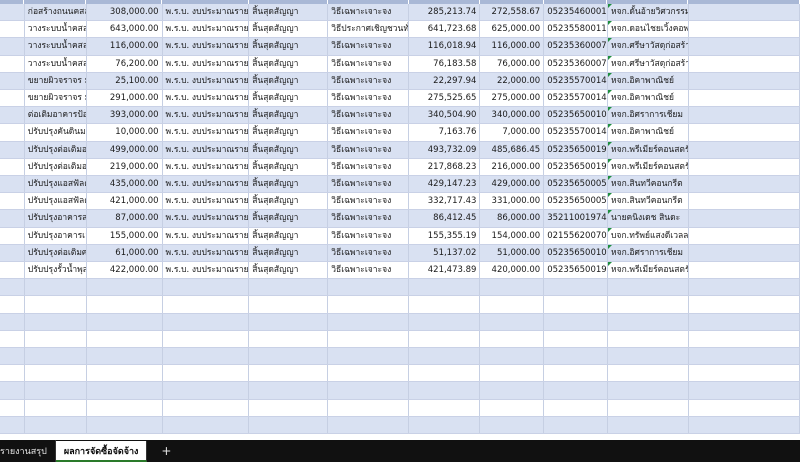 This screenshot has width=800, height=462. I want to click on budget-cell: 308,000.00, so click(125, 12).